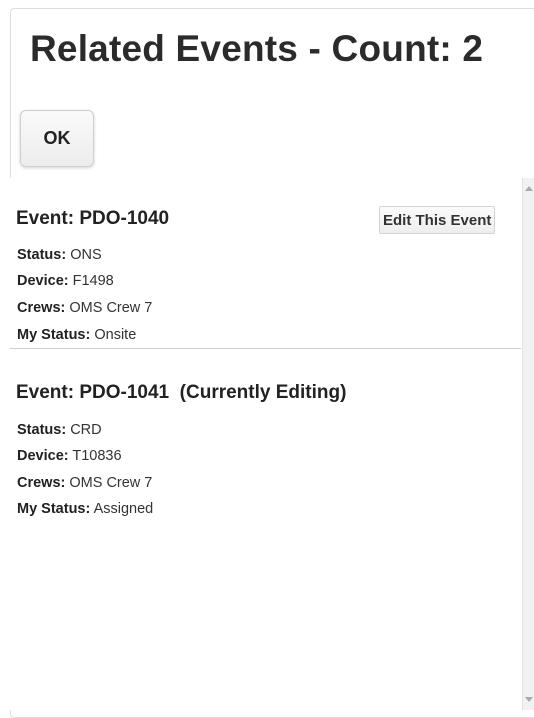 This screenshot has height=718, width=534. I want to click on device-value: T10836, so click(97, 456).